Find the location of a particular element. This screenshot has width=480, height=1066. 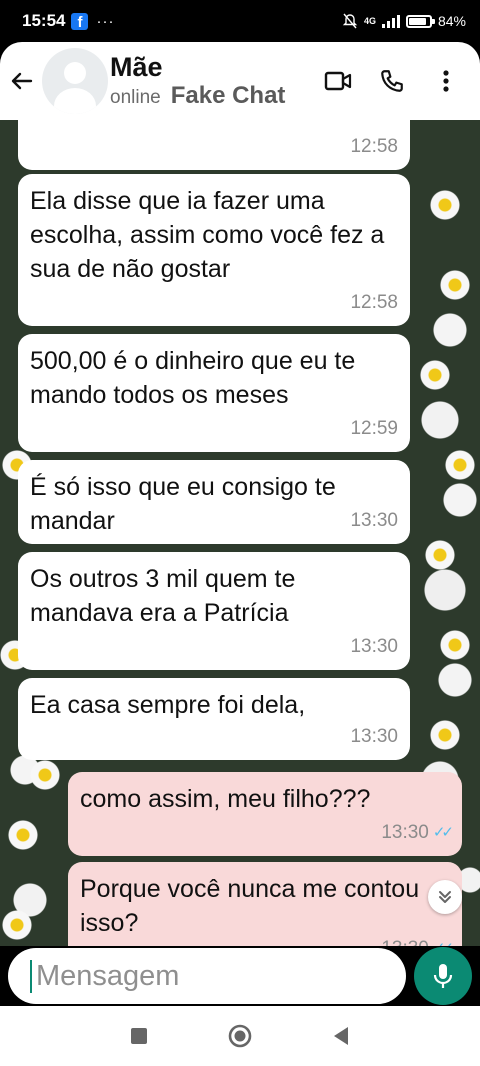

more-vert-icon is located at coordinates (446, 81).